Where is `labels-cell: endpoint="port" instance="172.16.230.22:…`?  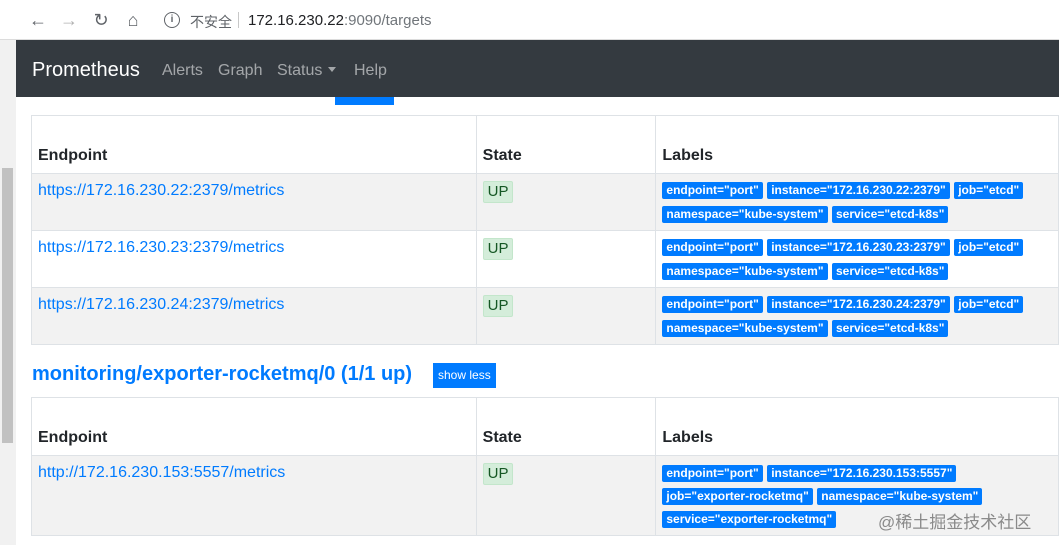 labels-cell: endpoint="port" instance="172.16.230.22:… is located at coordinates (857, 202).